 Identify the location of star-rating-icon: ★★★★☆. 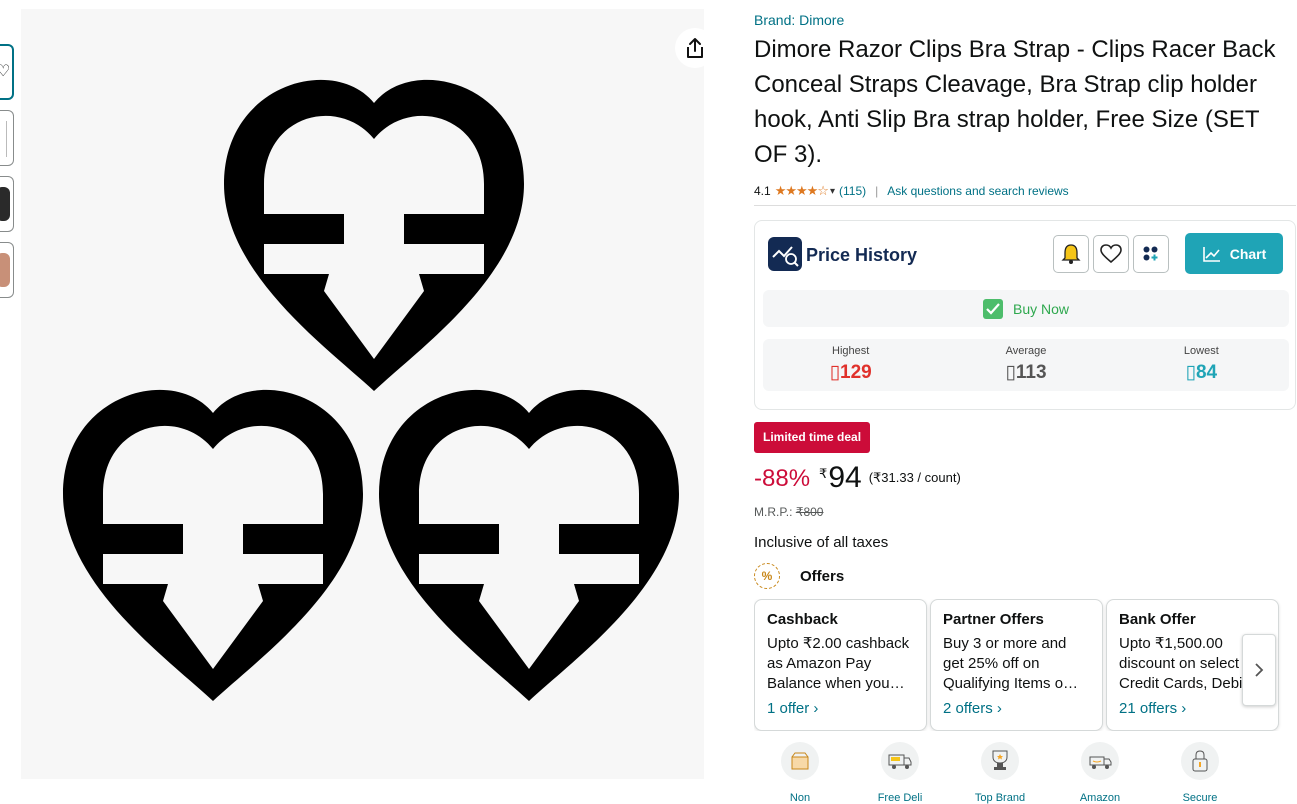
(802, 191).